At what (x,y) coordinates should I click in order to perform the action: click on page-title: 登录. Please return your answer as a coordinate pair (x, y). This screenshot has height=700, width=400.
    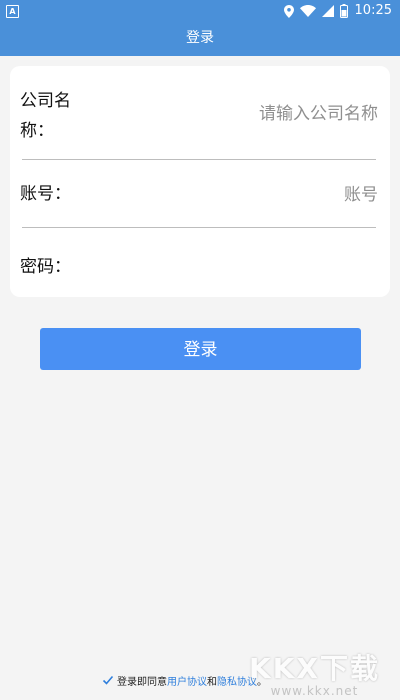
    Looking at the image, I should click on (200, 39).